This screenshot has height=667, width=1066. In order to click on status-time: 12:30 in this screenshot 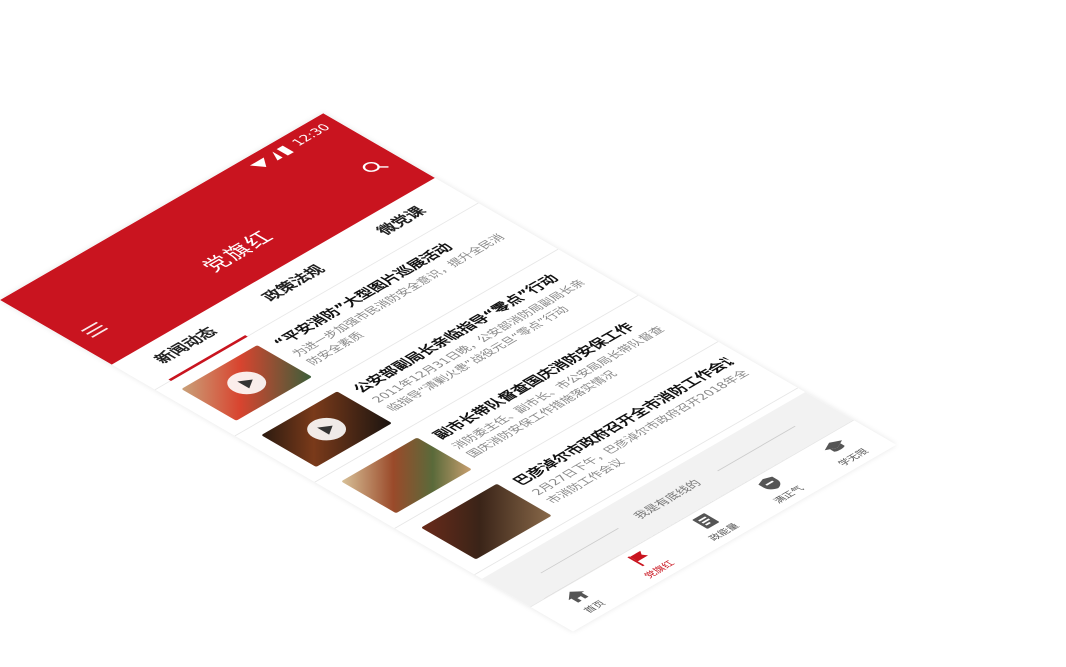, I will do `click(311, 135)`.